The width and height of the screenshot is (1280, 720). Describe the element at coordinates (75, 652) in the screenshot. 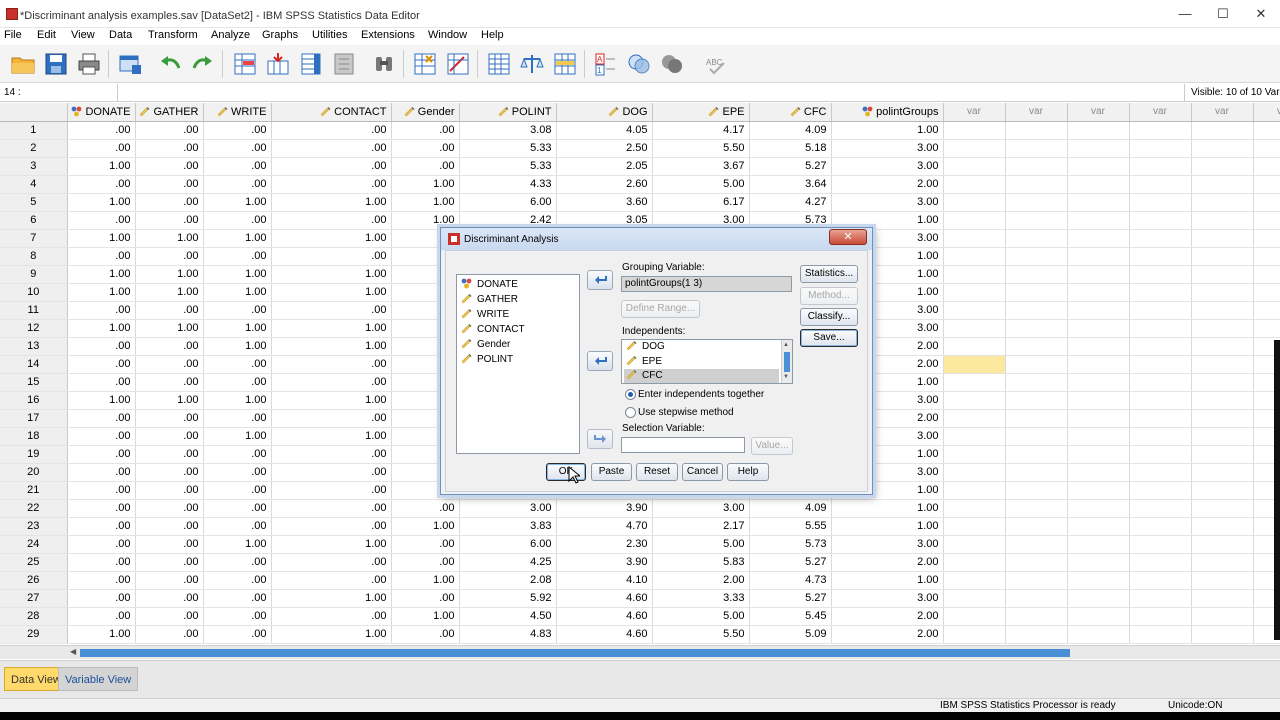

I see `scroll-left-icon: ◀` at that location.